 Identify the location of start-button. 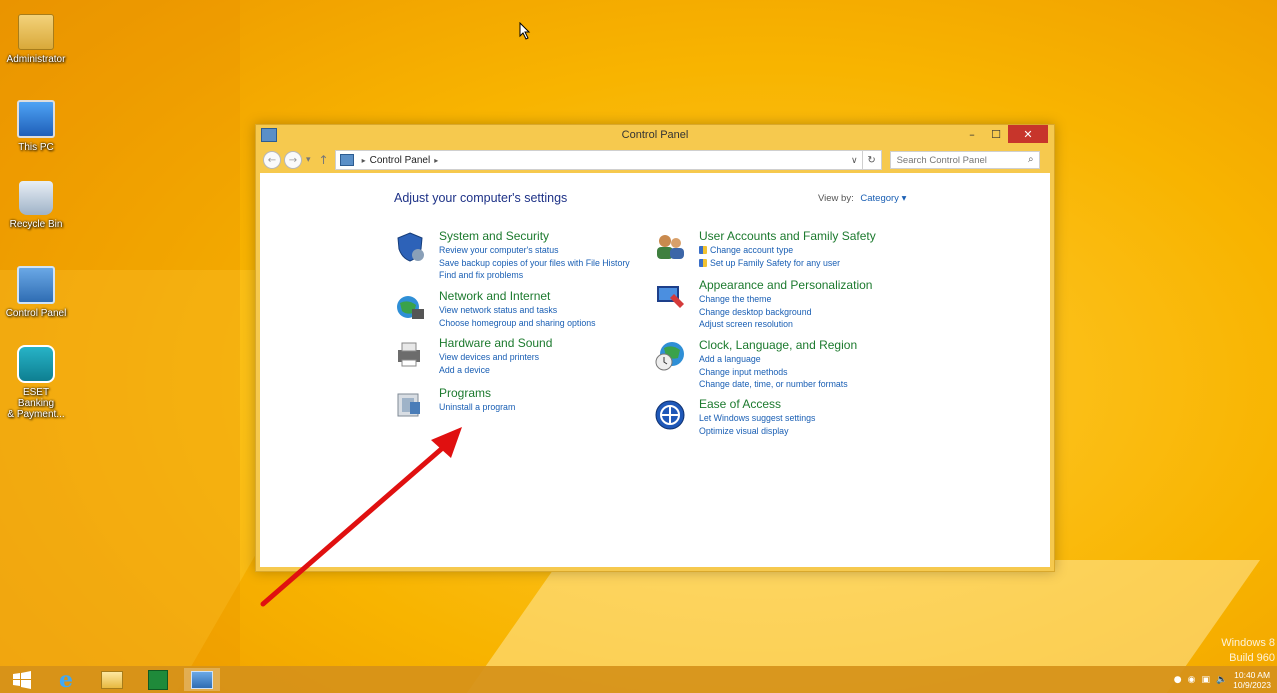
(22, 679).